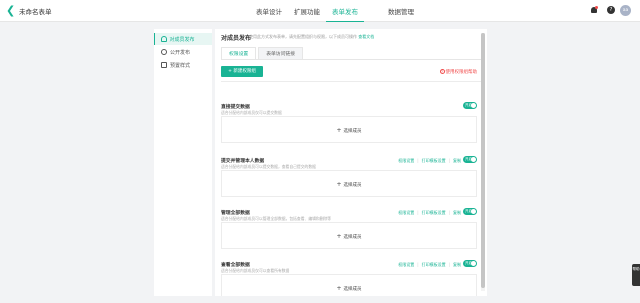  Describe the element at coordinates (312, 36) in the screenshot. I see `page-description: 使用此方式发布表单，请先配置组织与权限，以下成员可操作 查看文档` at that location.